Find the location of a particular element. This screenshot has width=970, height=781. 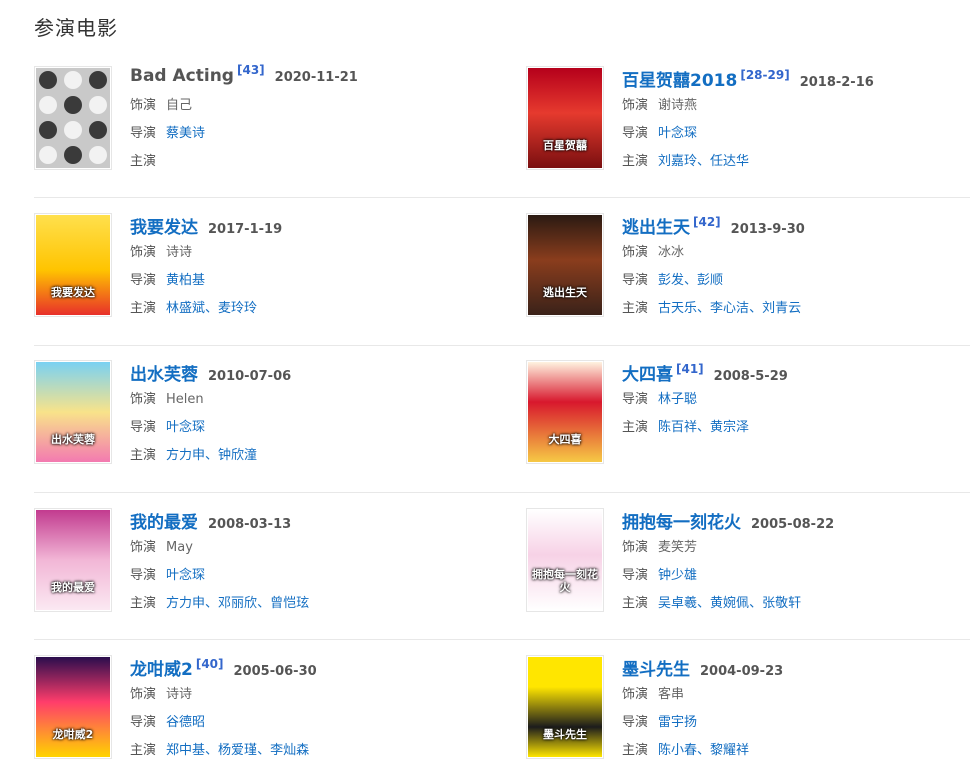

poster-caption: 拥抱每一刻花火 is located at coordinates (565, 581).